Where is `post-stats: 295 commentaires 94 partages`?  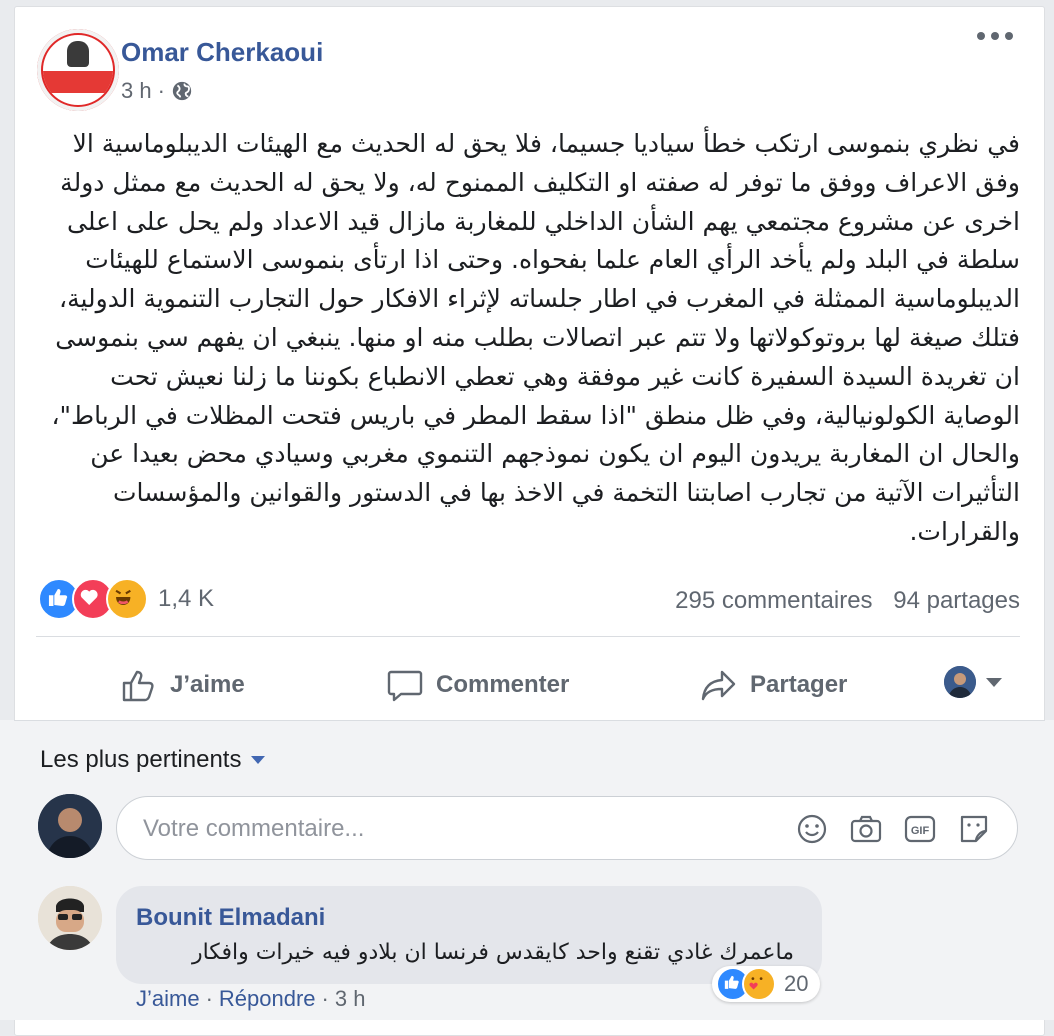
post-stats: 295 commentaires 94 partages is located at coordinates (847, 601).